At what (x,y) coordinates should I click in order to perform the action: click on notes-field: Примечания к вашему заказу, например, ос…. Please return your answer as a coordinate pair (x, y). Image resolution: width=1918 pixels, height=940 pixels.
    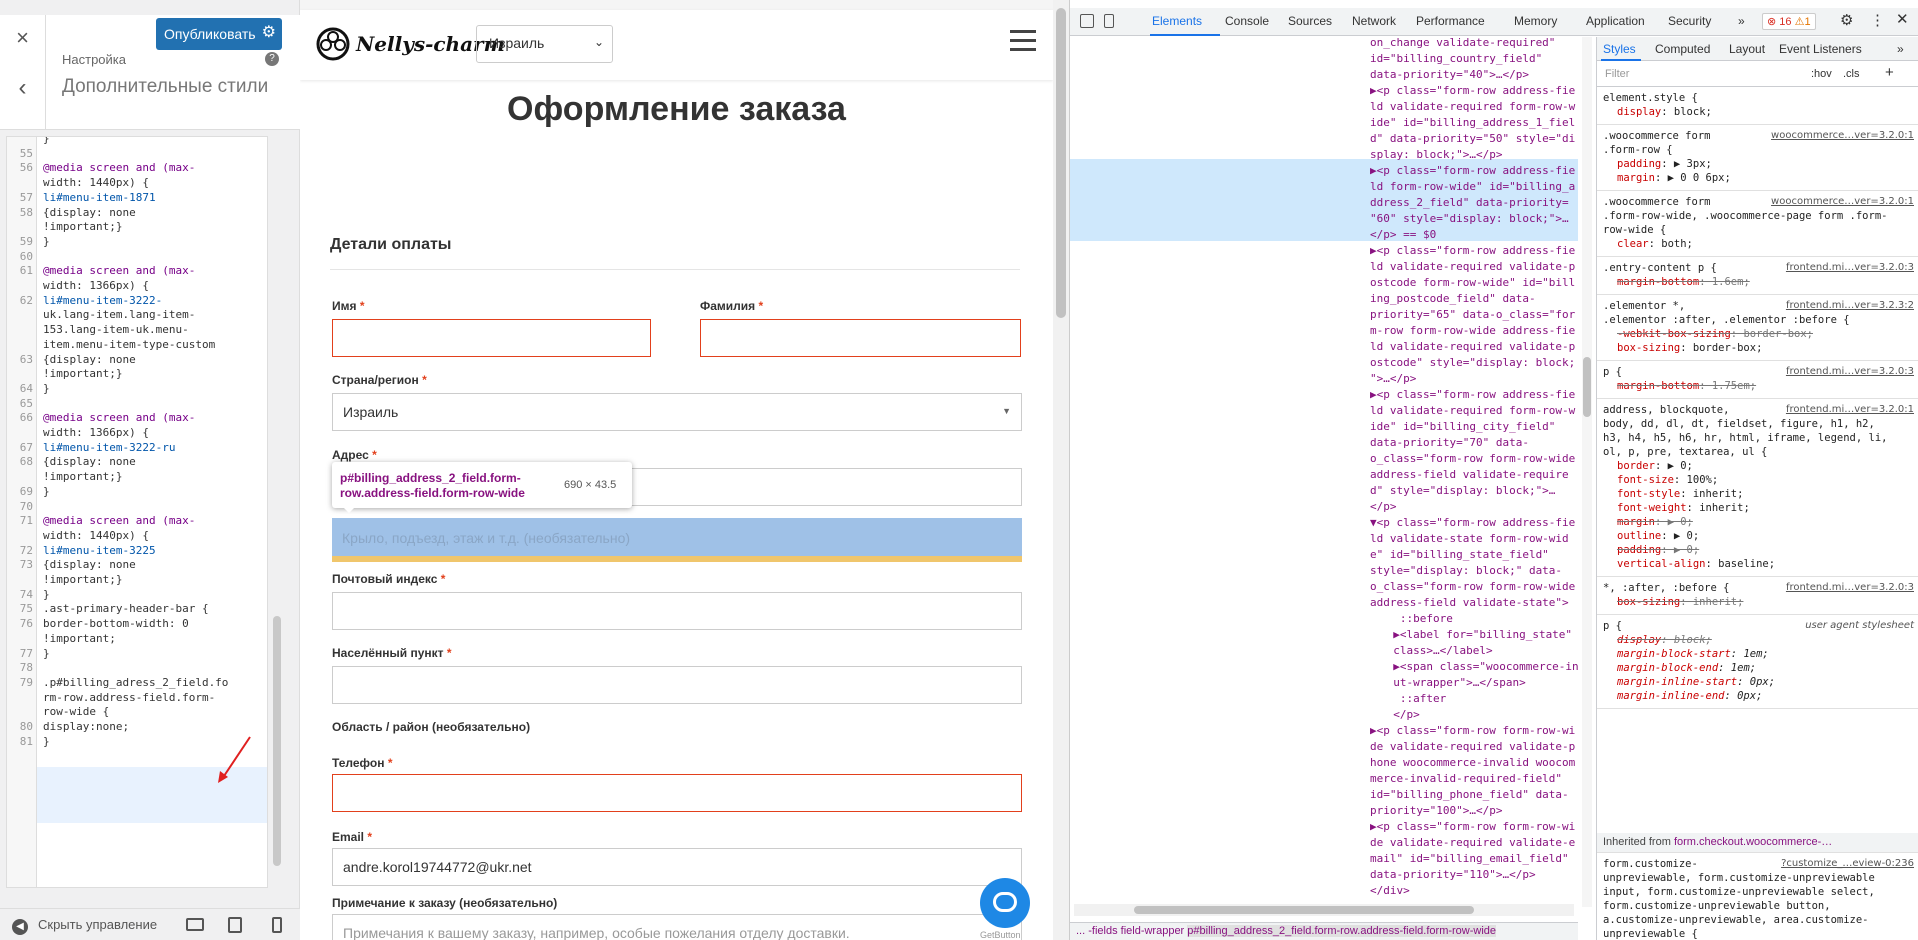
    Looking at the image, I should click on (677, 927).